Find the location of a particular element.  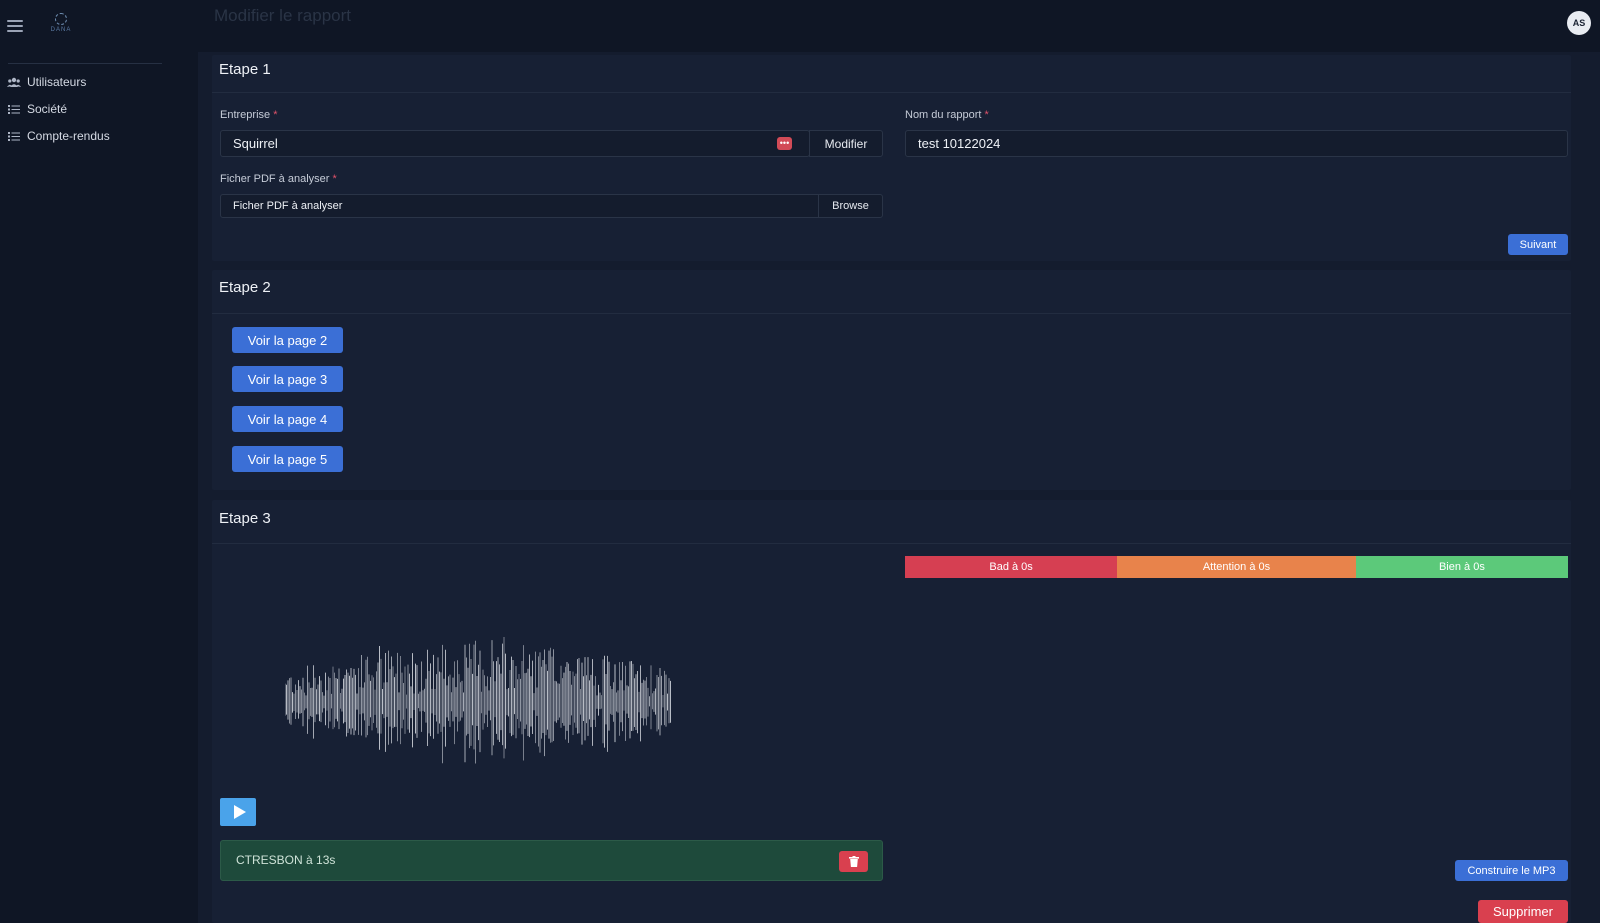

modify-company-button: Modifier is located at coordinates (846, 143).